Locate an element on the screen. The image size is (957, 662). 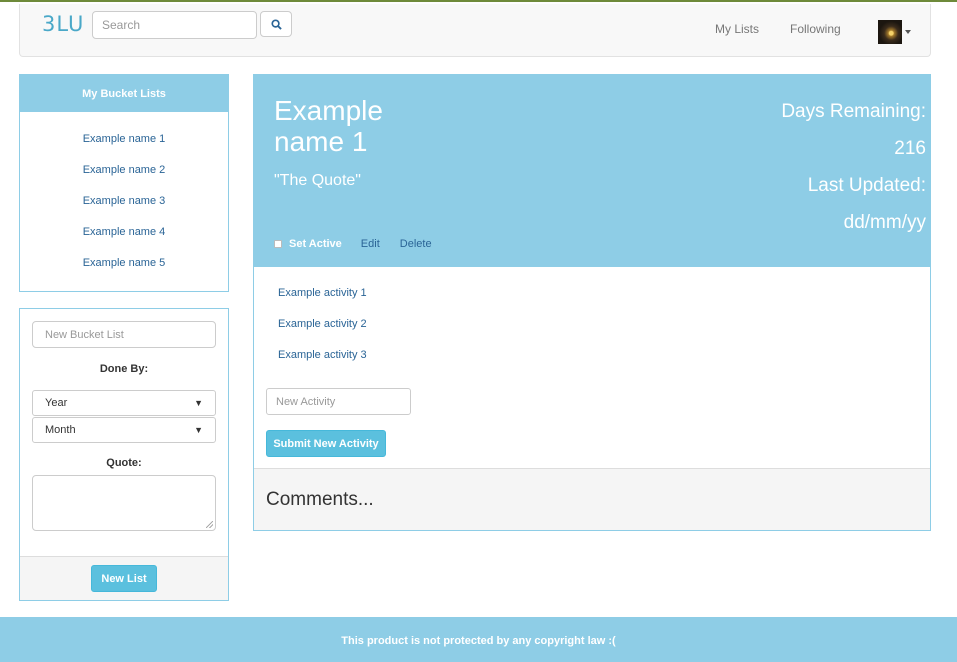
search-icon is located at coordinates (276, 24).